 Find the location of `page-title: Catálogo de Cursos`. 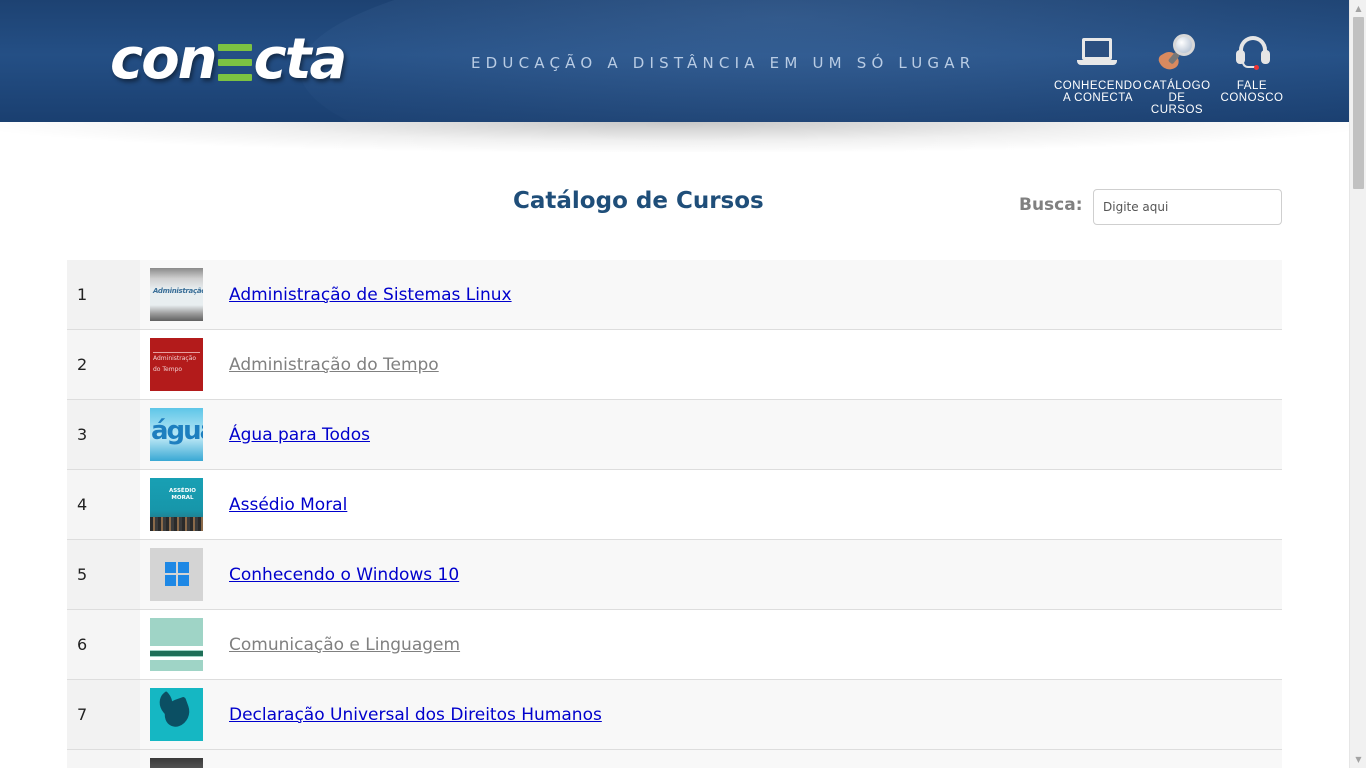

page-title: Catálogo de Cursos is located at coordinates (638, 201).